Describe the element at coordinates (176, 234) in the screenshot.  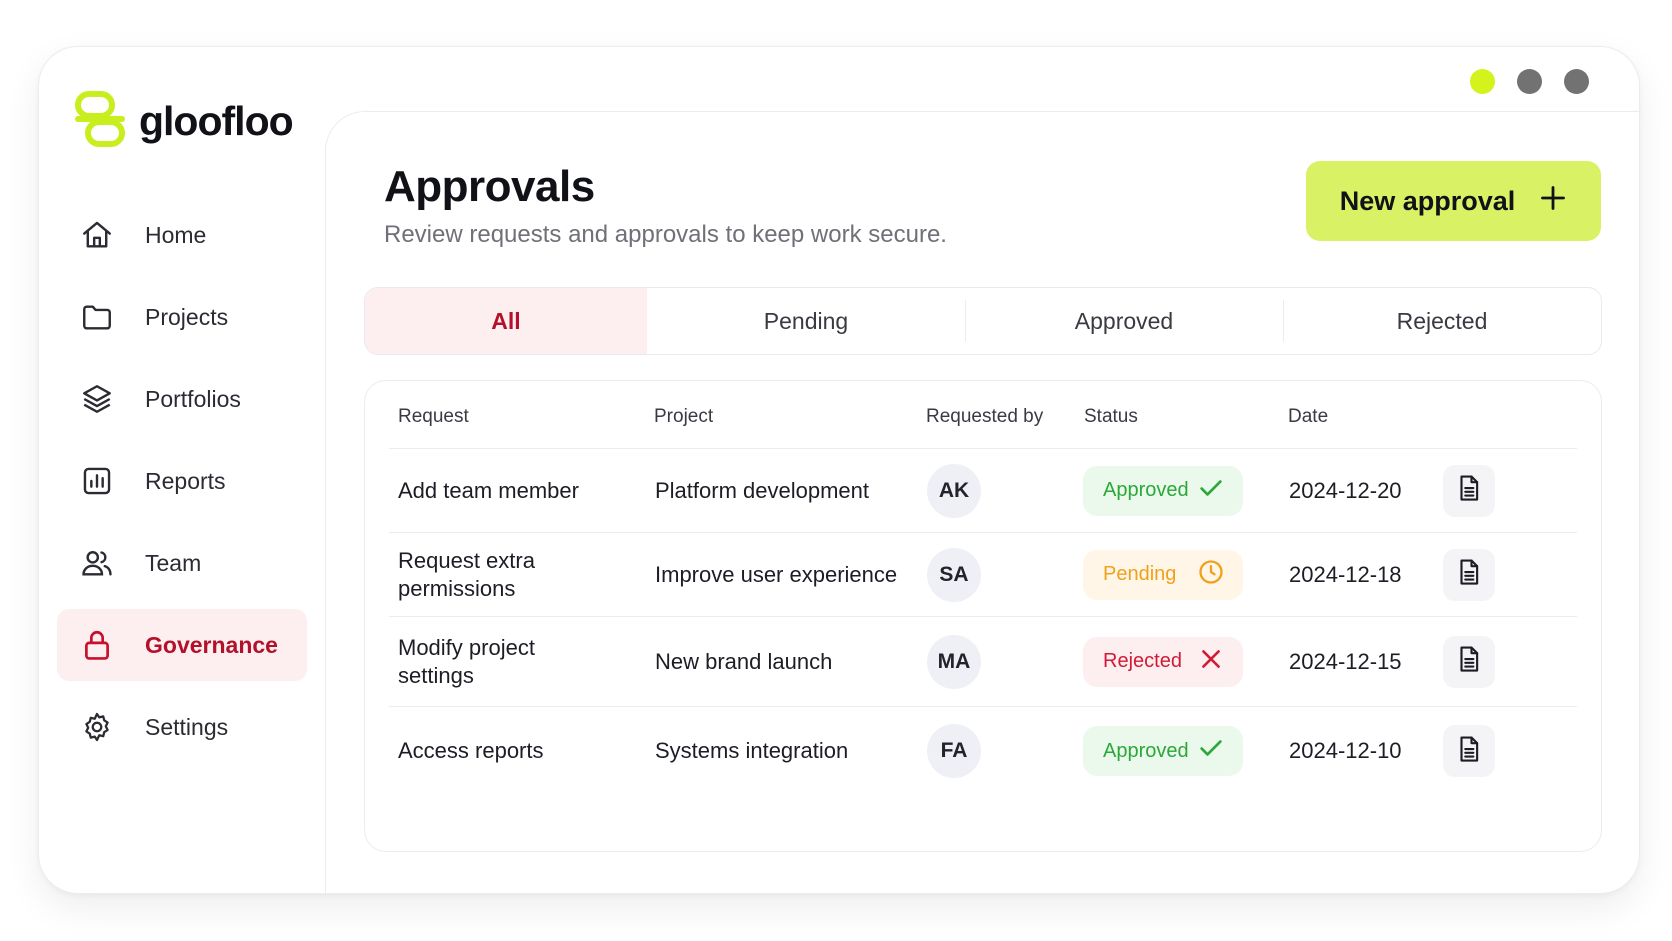
I see `sidebar-item-label: Home` at that location.